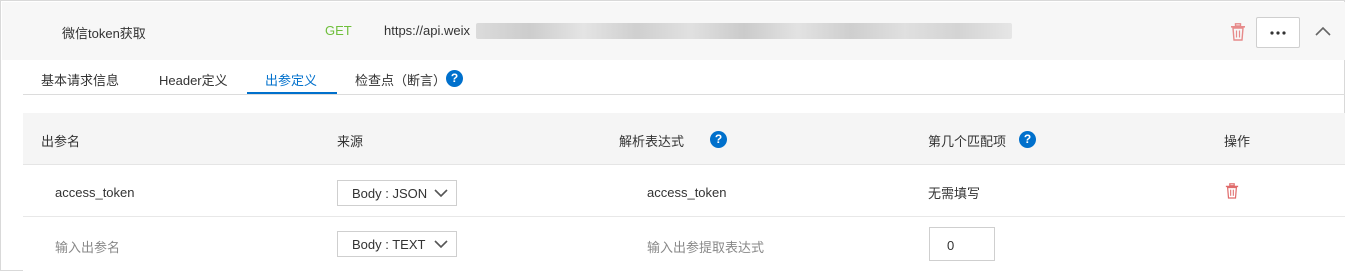 This screenshot has width=1345, height=271. What do you see at coordinates (193, 79) in the screenshot?
I see `tab-header-definition: Header定义` at bounding box center [193, 79].